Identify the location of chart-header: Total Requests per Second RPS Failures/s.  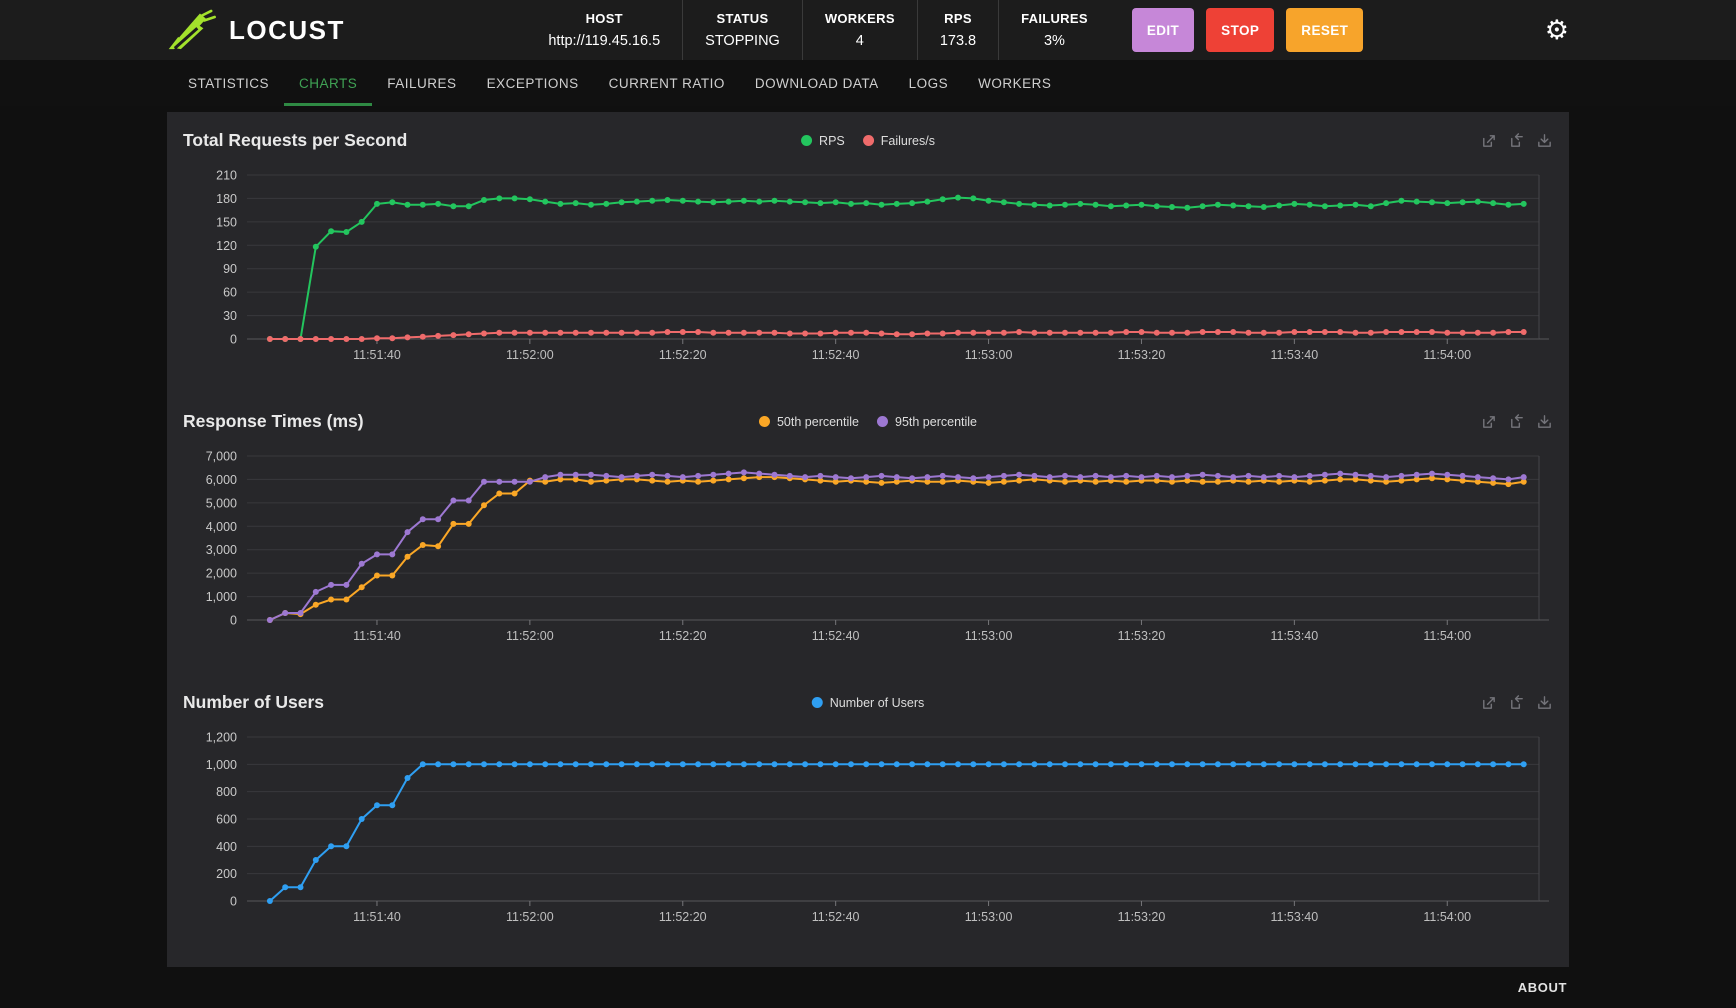
(868, 140).